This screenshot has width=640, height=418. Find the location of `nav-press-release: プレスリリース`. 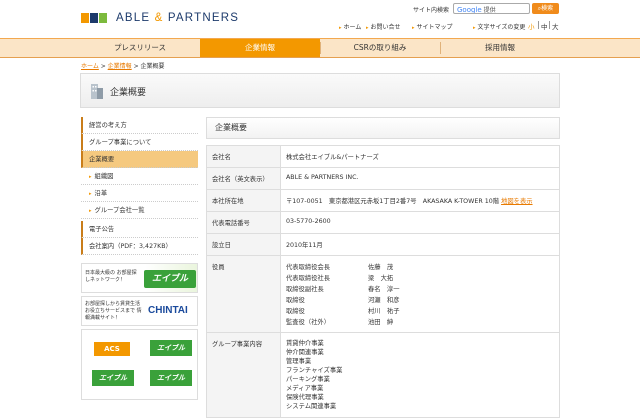

nav-press-release: プレスリリース is located at coordinates (140, 48).